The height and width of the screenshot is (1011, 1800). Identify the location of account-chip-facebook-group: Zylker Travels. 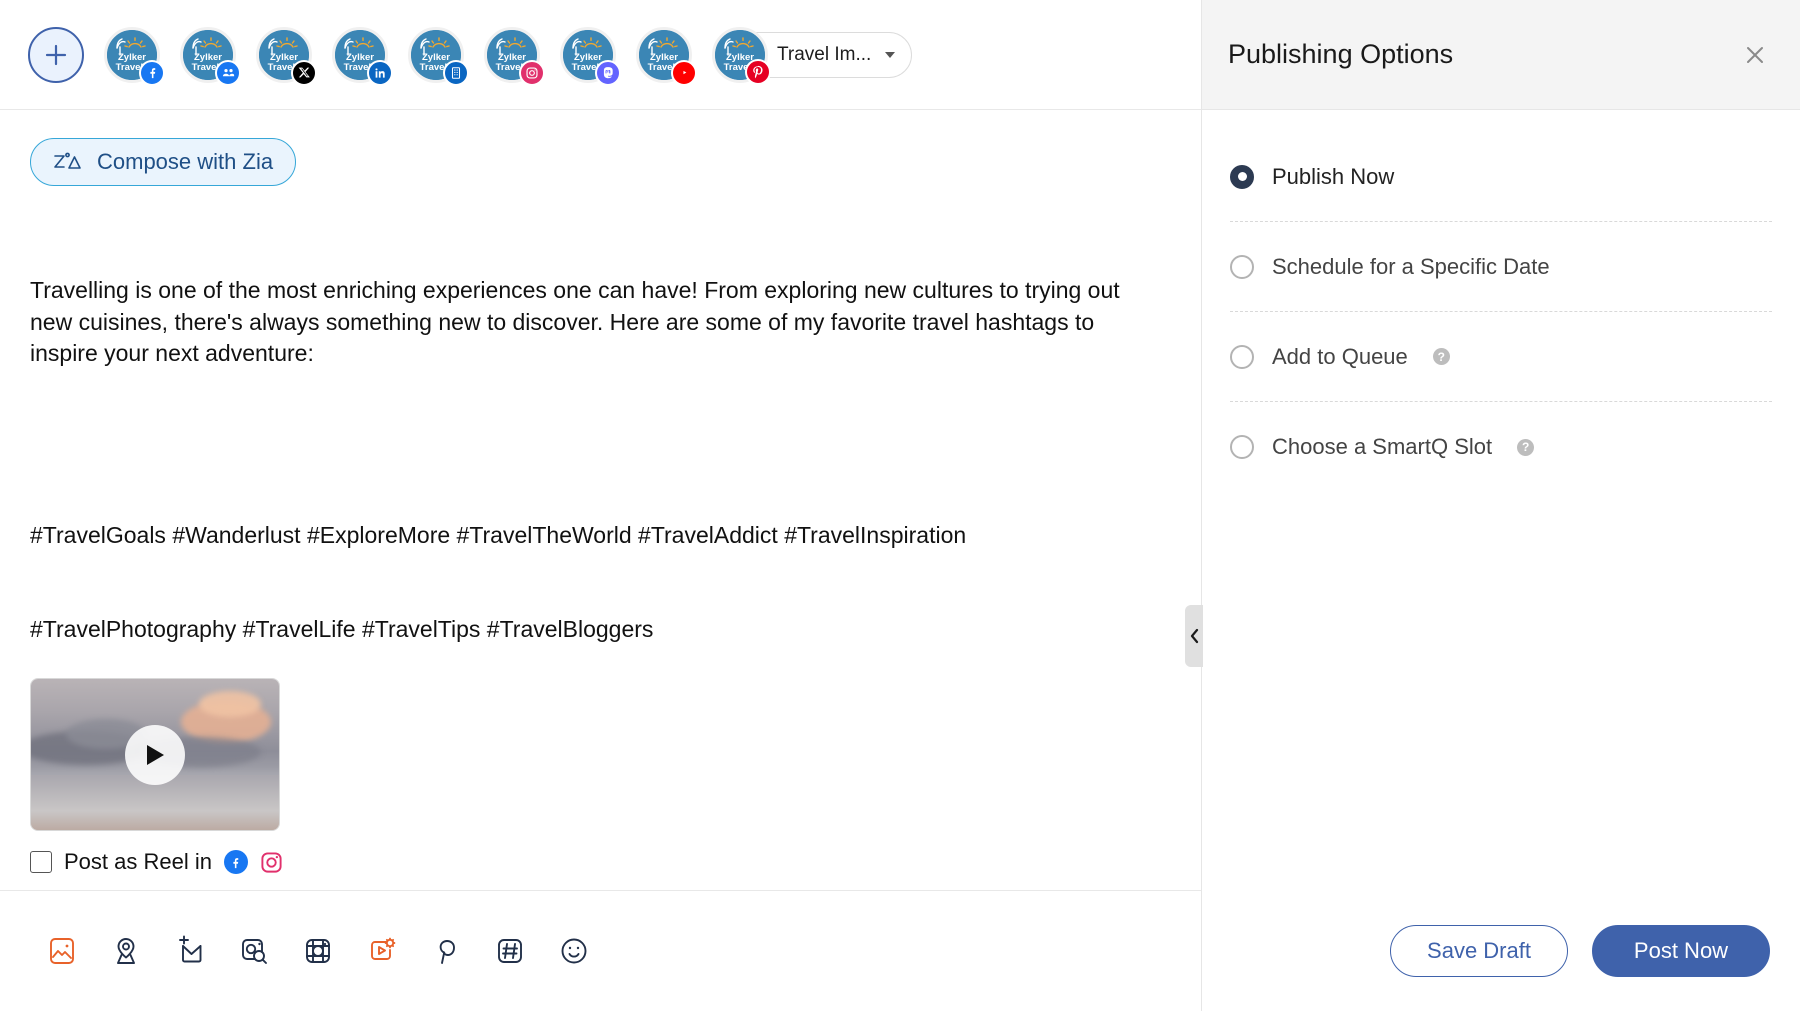
(210, 56).